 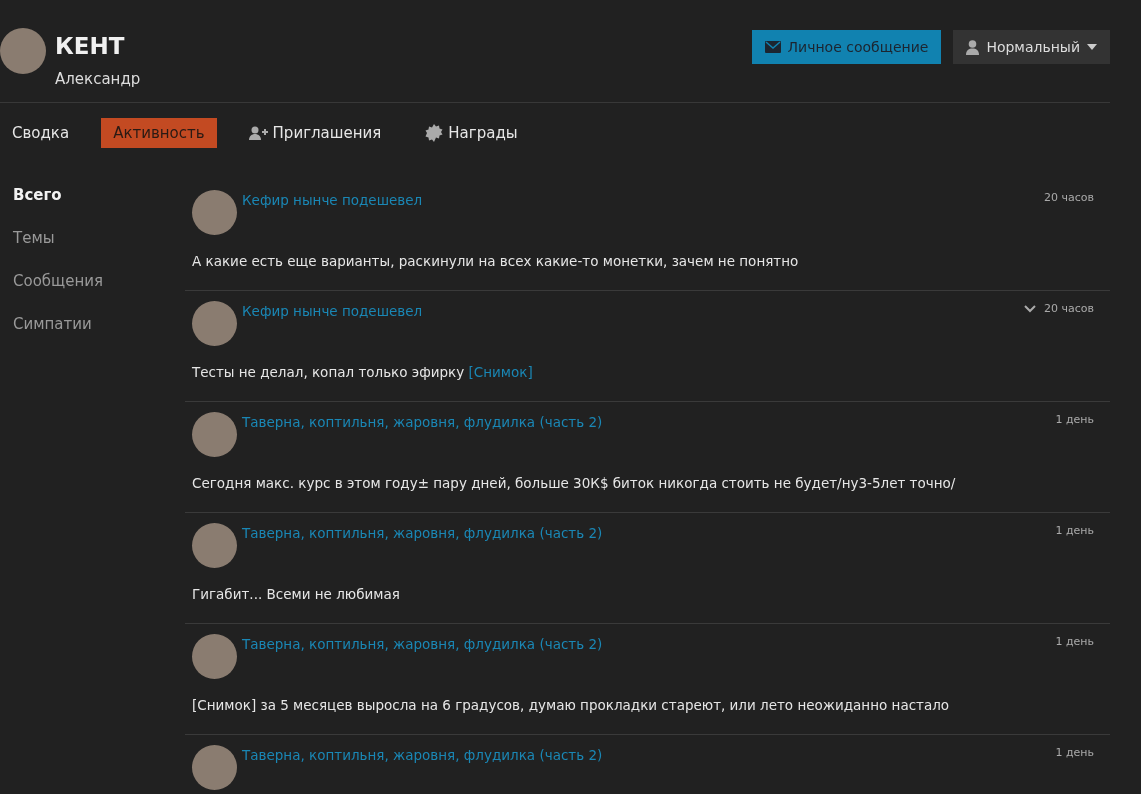 I want to click on caret-icon, so click(x=1092, y=47).